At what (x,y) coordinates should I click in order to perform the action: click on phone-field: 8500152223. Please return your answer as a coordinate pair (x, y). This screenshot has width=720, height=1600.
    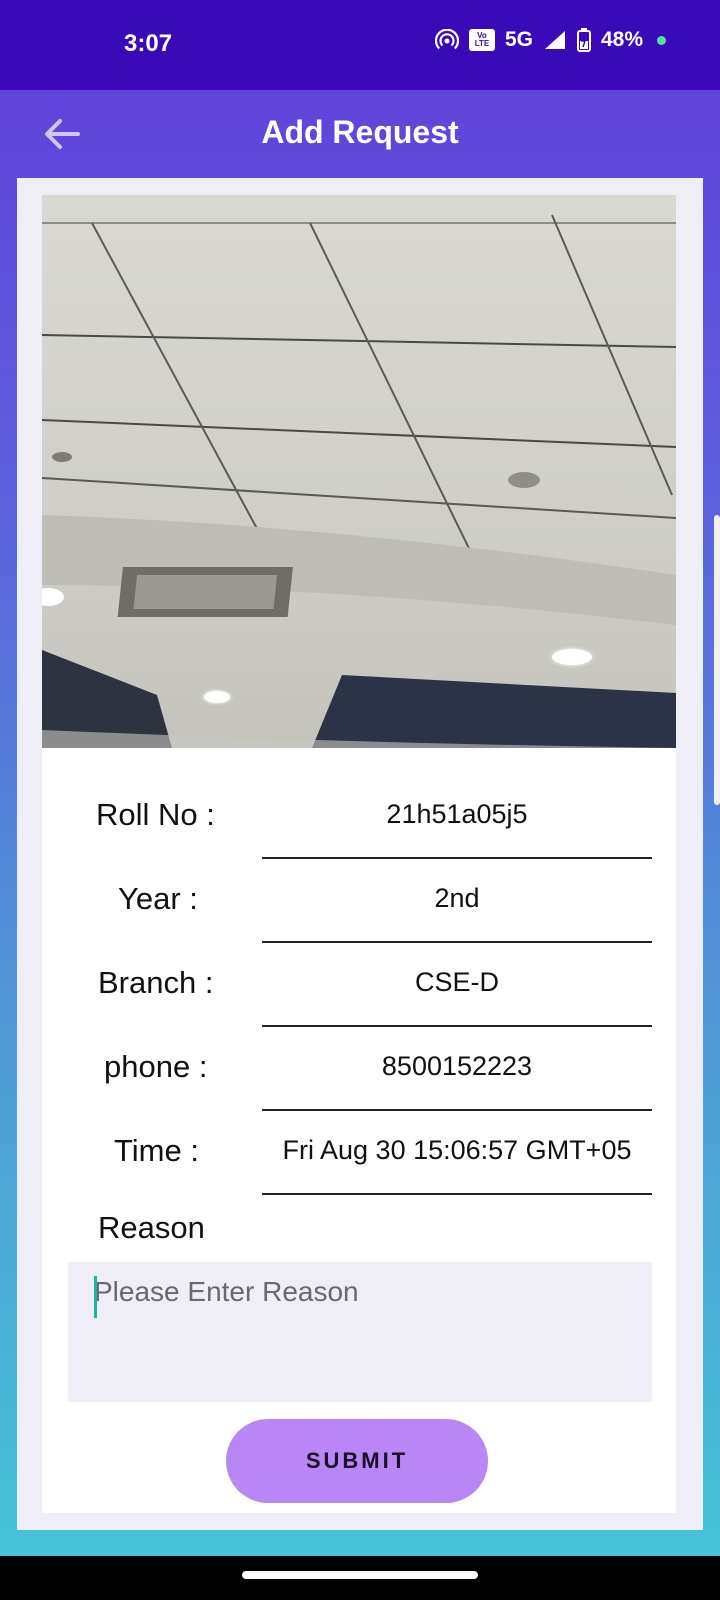
    Looking at the image, I should click on (457, 1066).